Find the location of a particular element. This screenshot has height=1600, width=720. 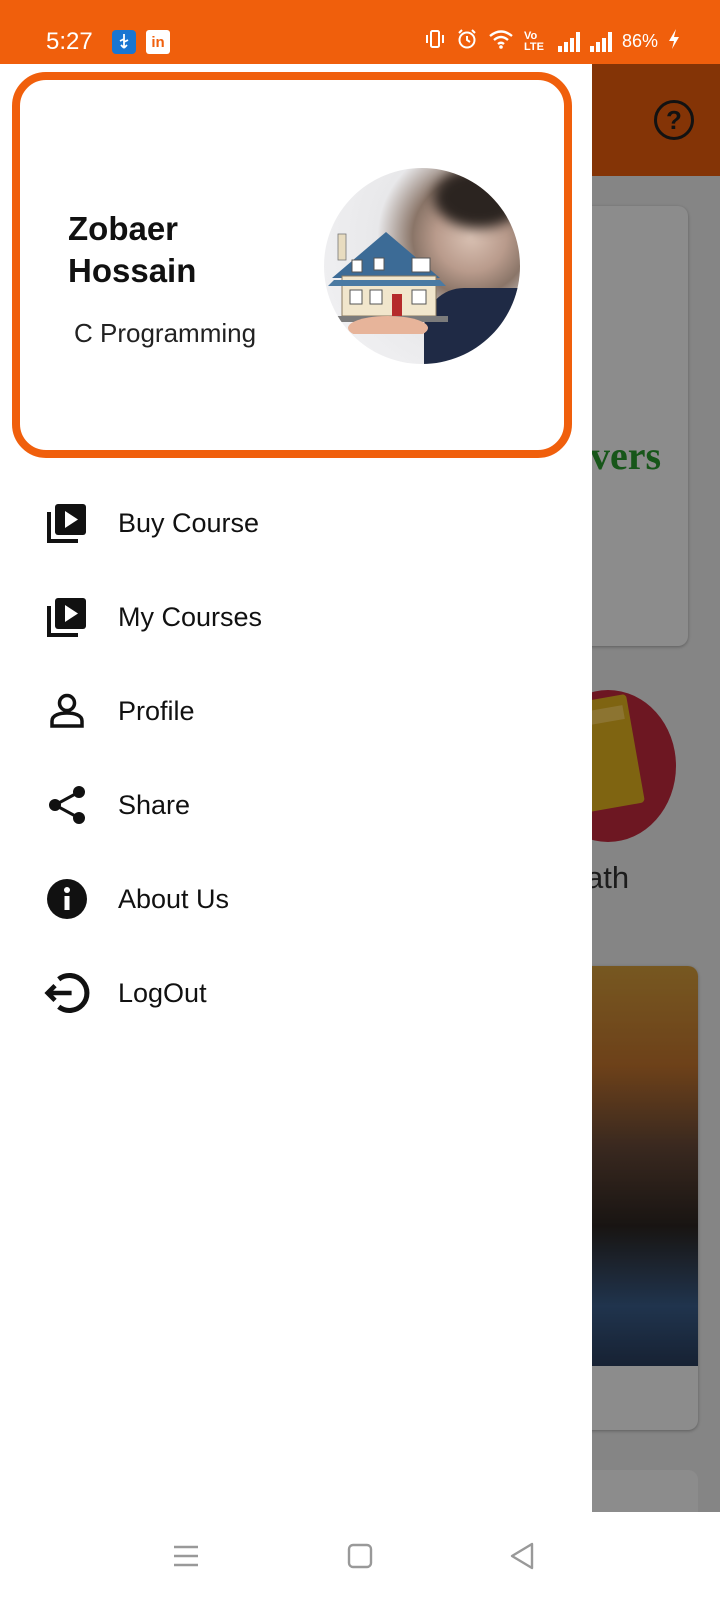

battery-text: 86% is located at coordinates (639, 41).